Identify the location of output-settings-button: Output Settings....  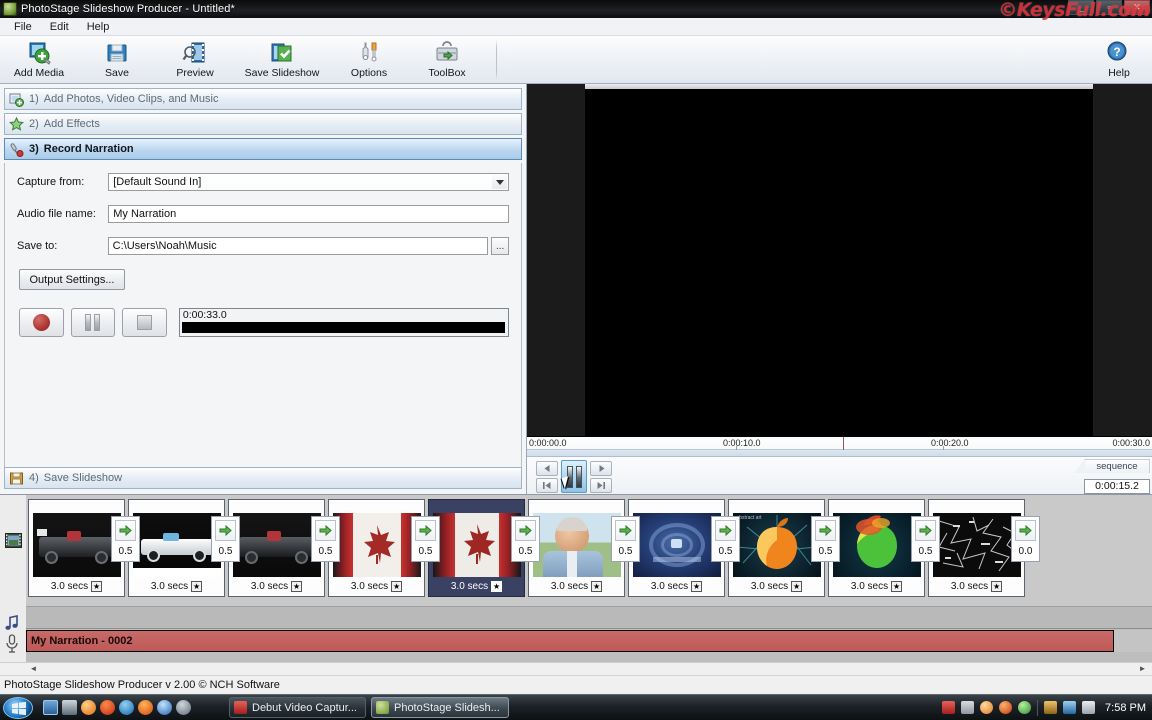
(72, 279).